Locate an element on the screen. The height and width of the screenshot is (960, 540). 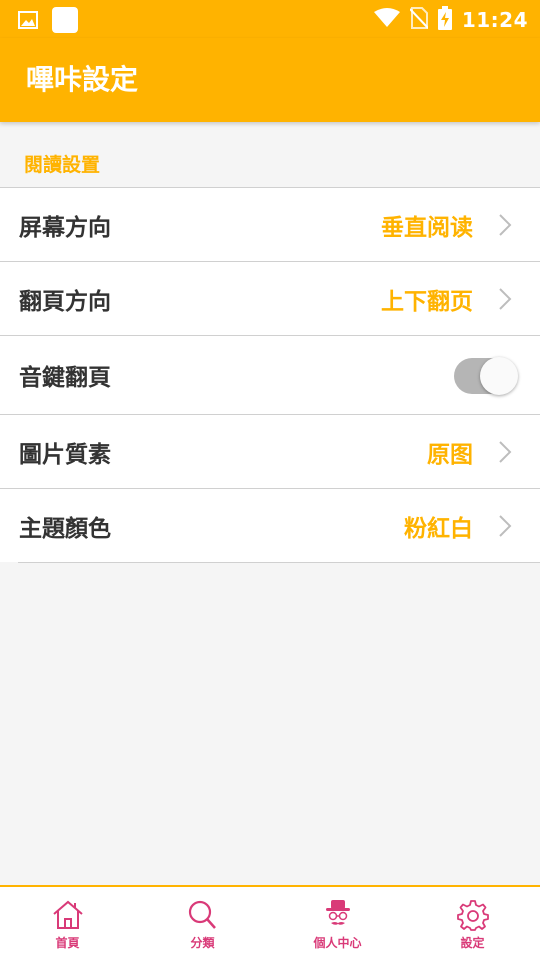
no-sim-icon is located at coordinates (419, 20).